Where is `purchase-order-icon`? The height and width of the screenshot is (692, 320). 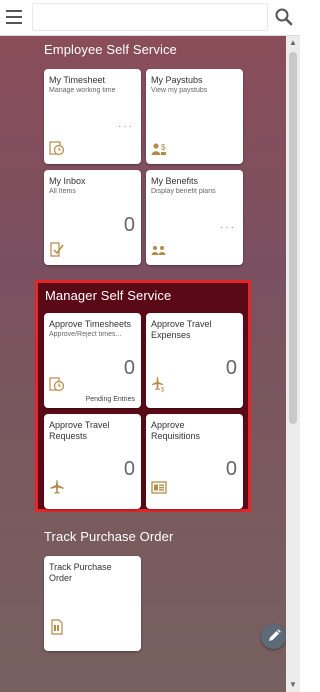 purchase-order-icon is located at coordinates (57, 627).